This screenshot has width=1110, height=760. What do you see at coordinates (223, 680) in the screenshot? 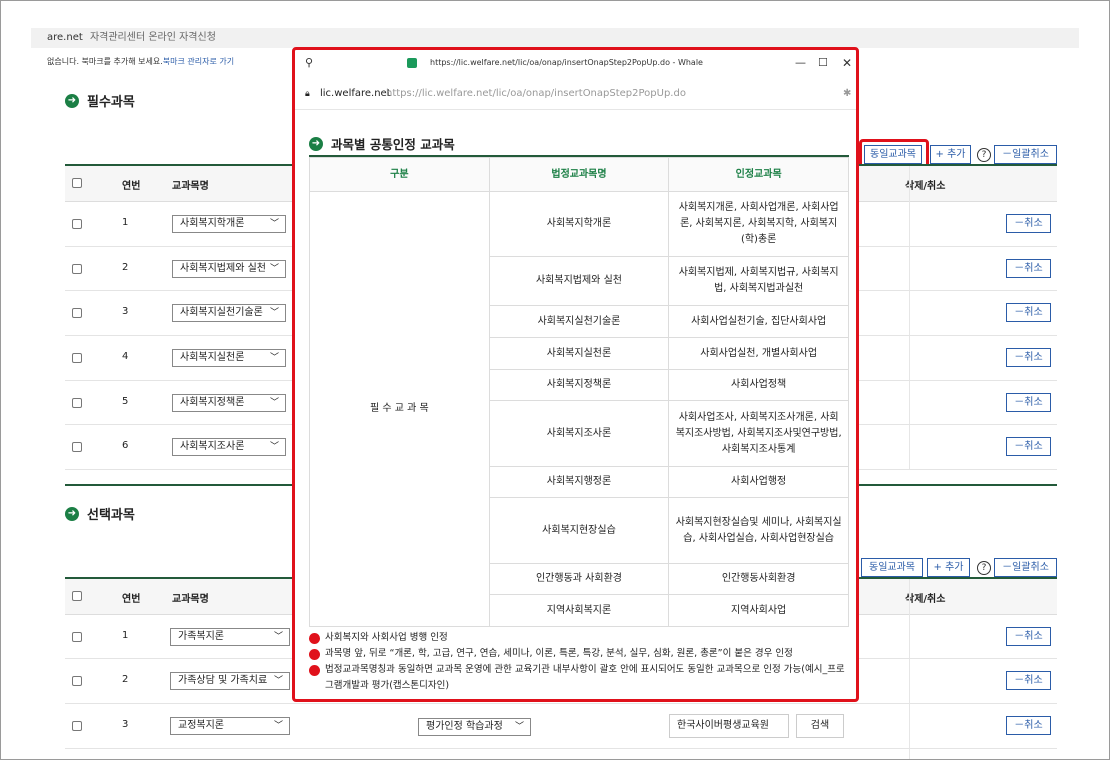
I see `course-select-value: 가족상담 및 가족치료` at bounding box center [223, 680].